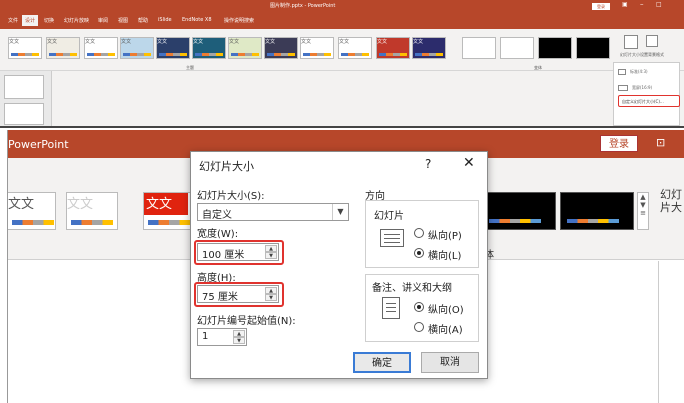  I want to click on gallery-scroll-button: ▲ ▼ ≡, so click(643, 211).